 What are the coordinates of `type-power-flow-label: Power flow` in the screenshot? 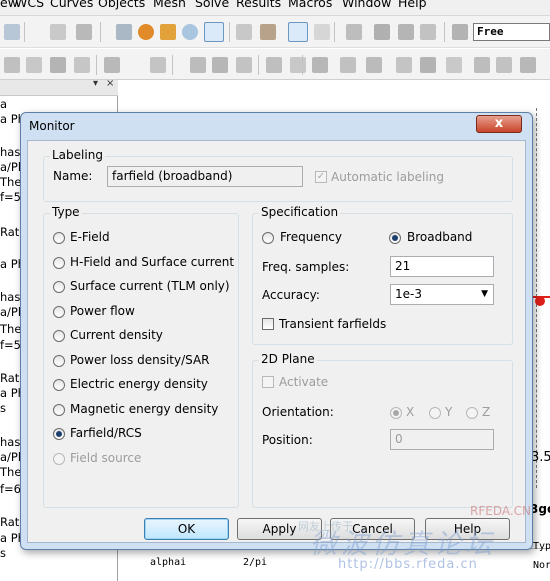 It's located at (102, 311).